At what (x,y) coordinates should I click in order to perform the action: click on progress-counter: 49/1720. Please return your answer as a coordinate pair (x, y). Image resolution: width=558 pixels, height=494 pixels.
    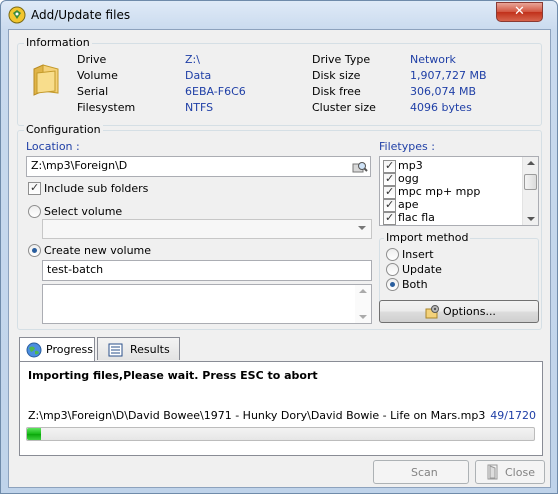
    Looking at the image, I should click on (513, 415).